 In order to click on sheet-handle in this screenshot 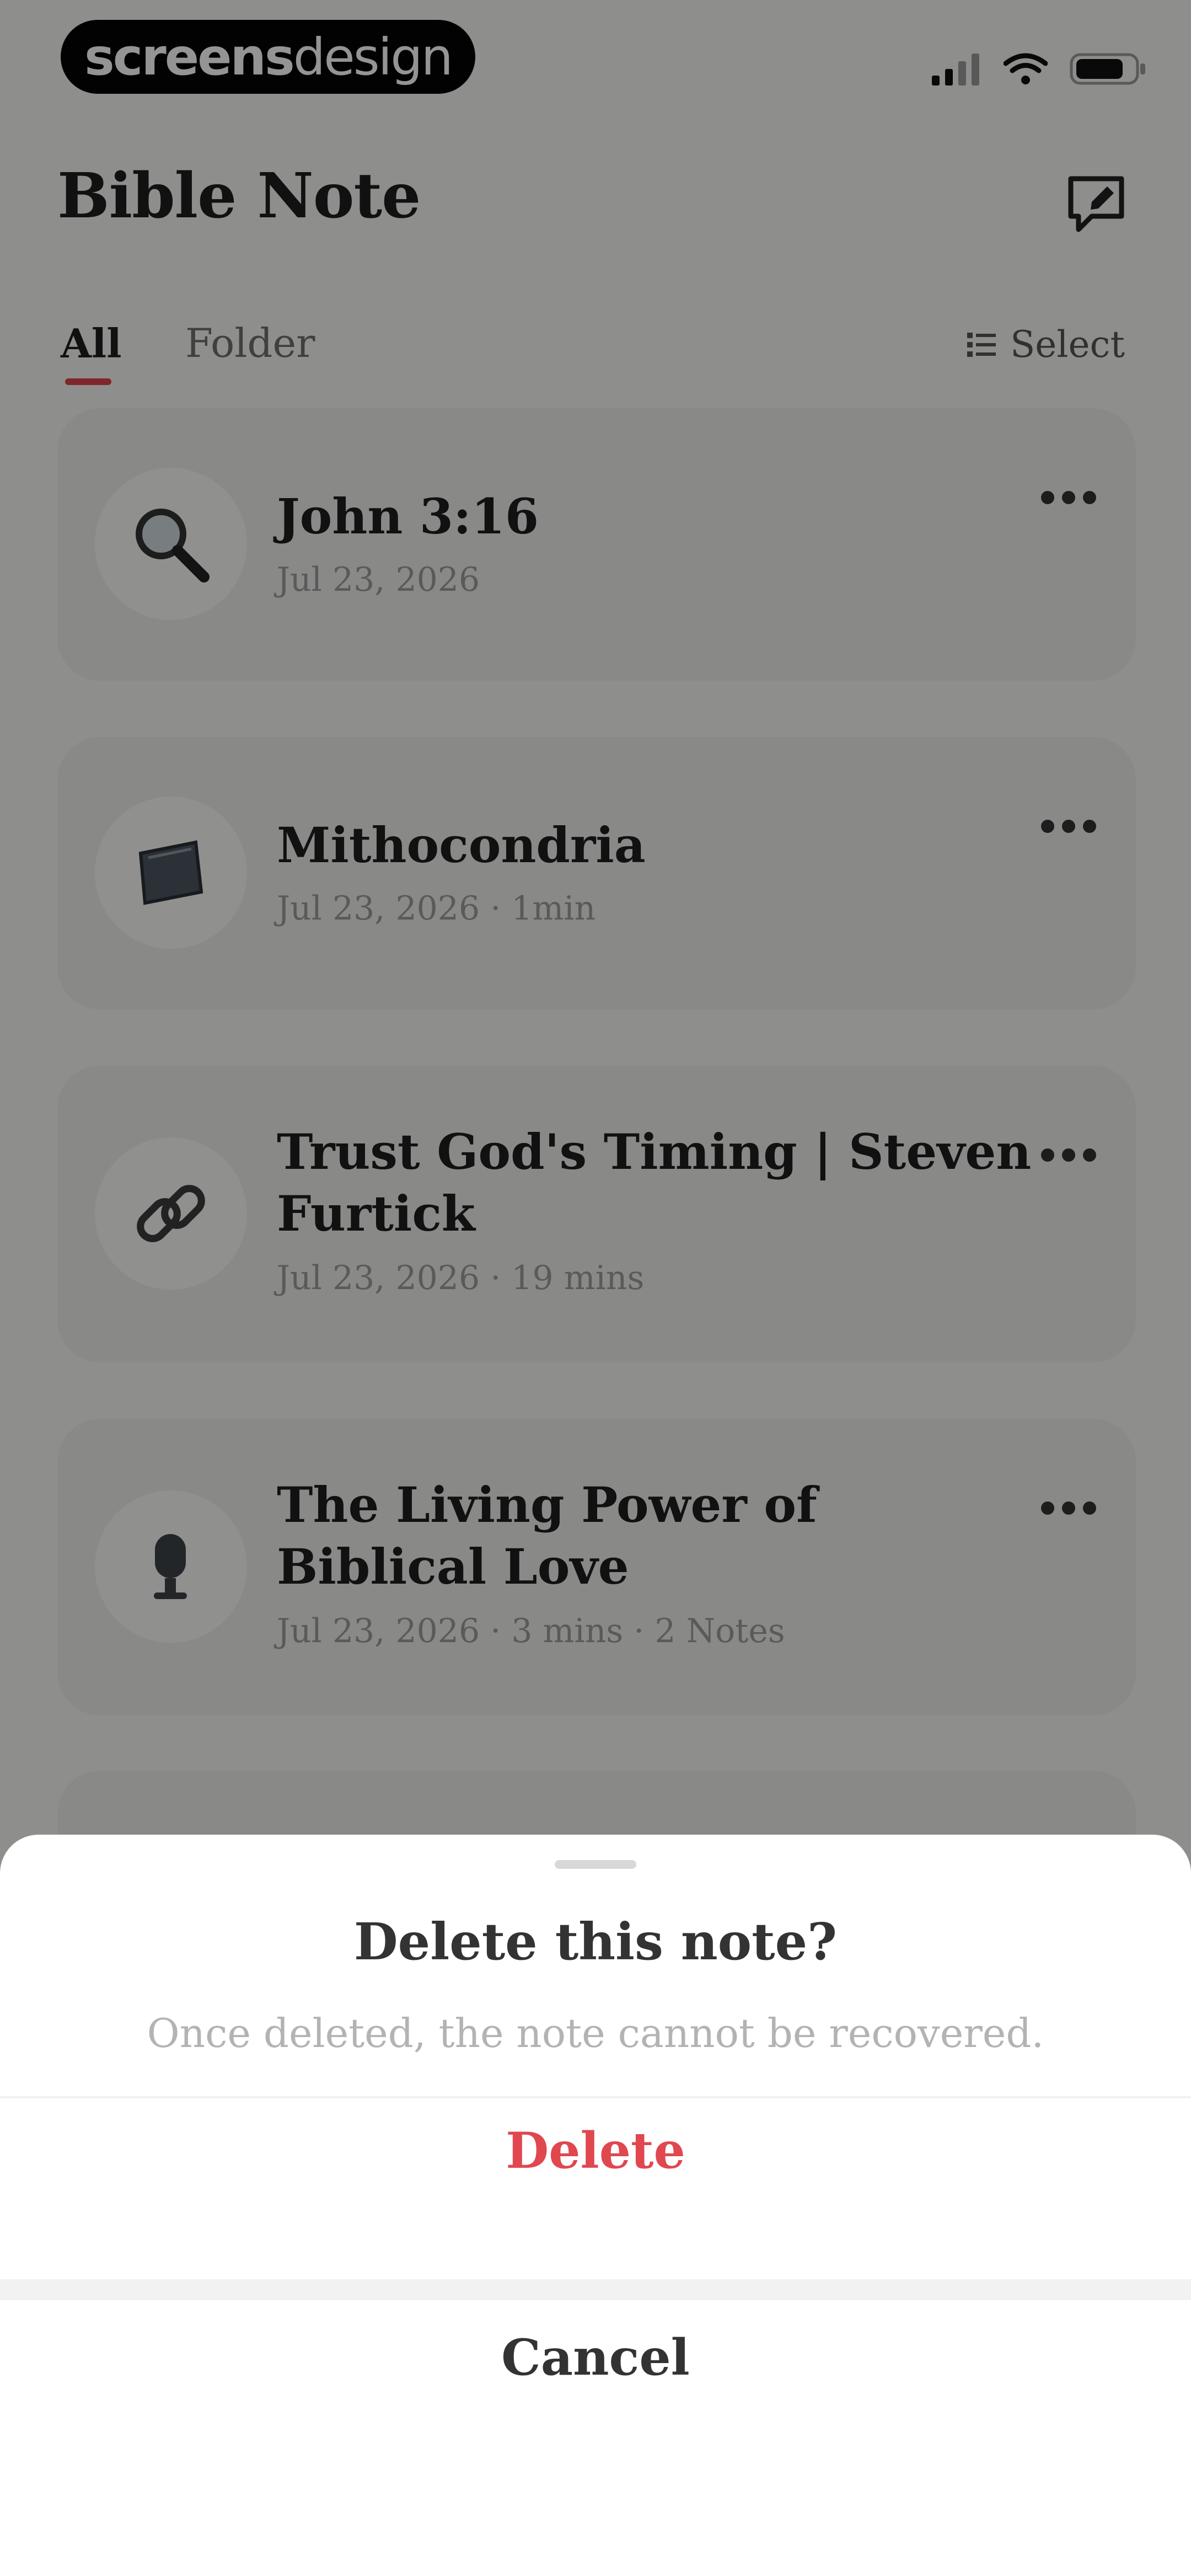, I will do `click(595, 1864)`.